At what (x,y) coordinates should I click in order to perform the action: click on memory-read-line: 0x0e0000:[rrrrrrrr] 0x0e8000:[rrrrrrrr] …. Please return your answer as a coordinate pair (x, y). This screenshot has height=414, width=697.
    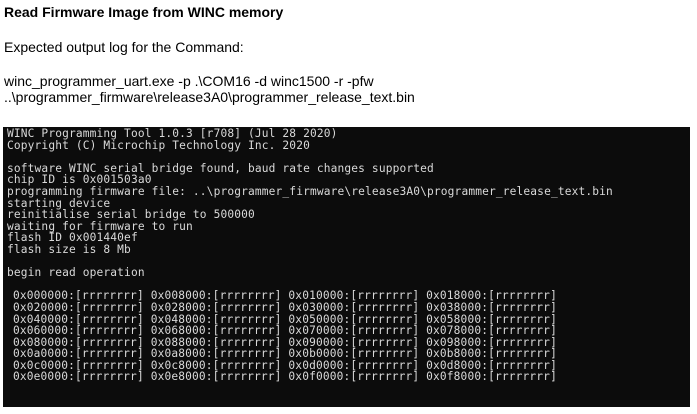
    Looking at the image, I should click on (285, 377).